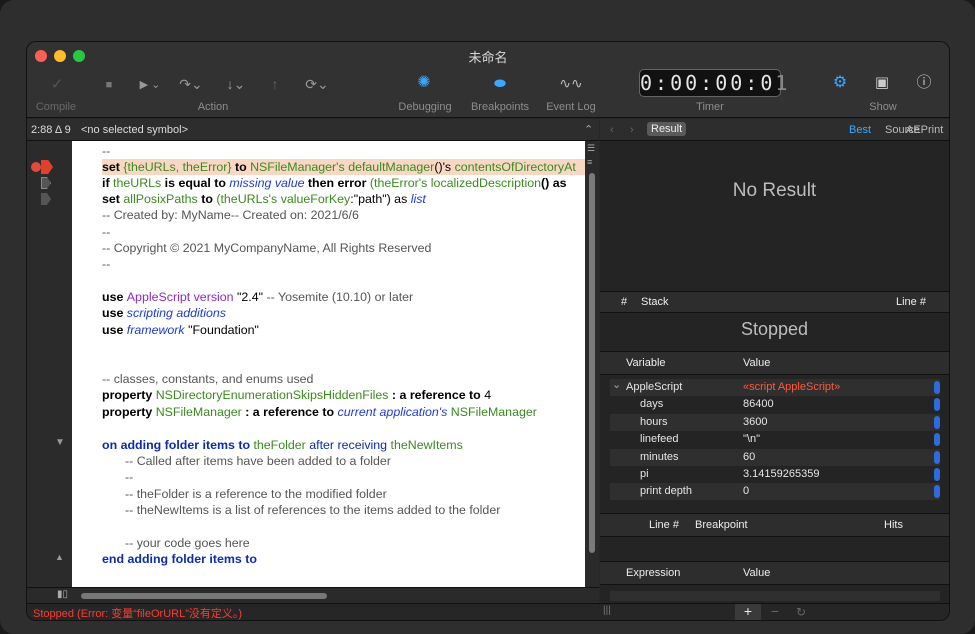 This screenshot has width=975, height=634. Describe the element at coordinates (644, 474) in the screenshot. I see `variable-name: pi` at that location.